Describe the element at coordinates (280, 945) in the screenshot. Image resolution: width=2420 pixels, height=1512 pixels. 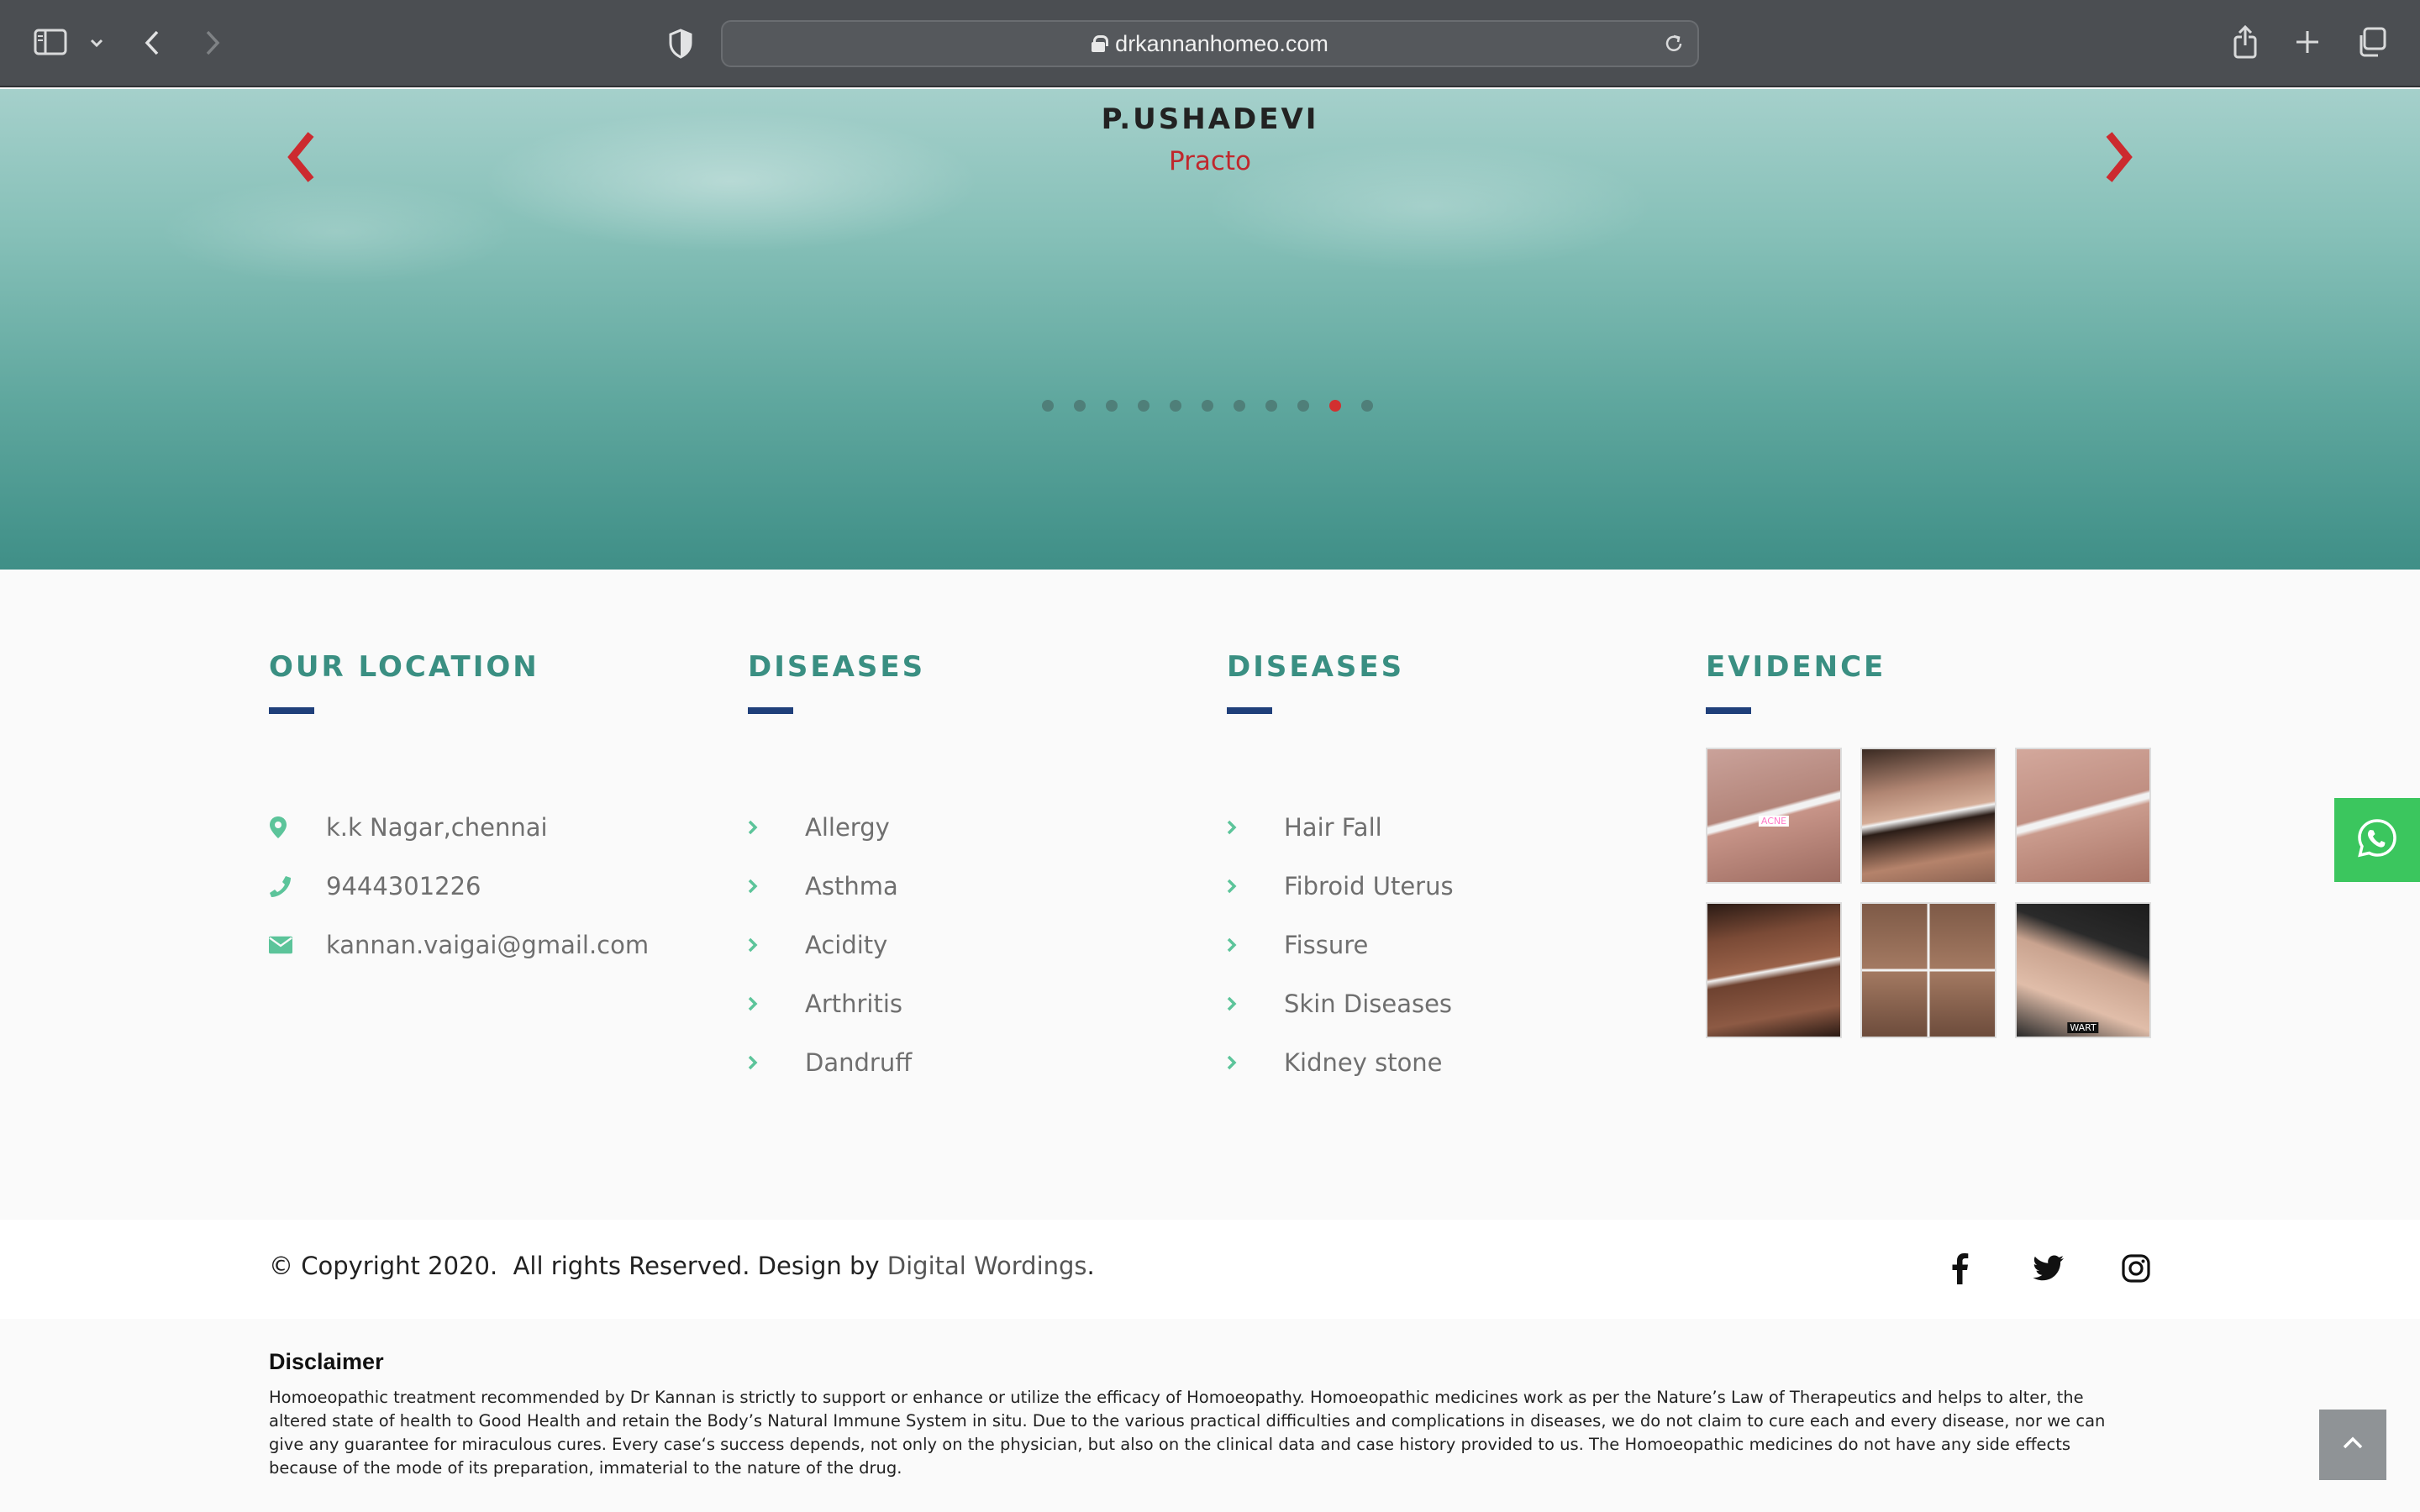
I see `envelope-icon` at that location.